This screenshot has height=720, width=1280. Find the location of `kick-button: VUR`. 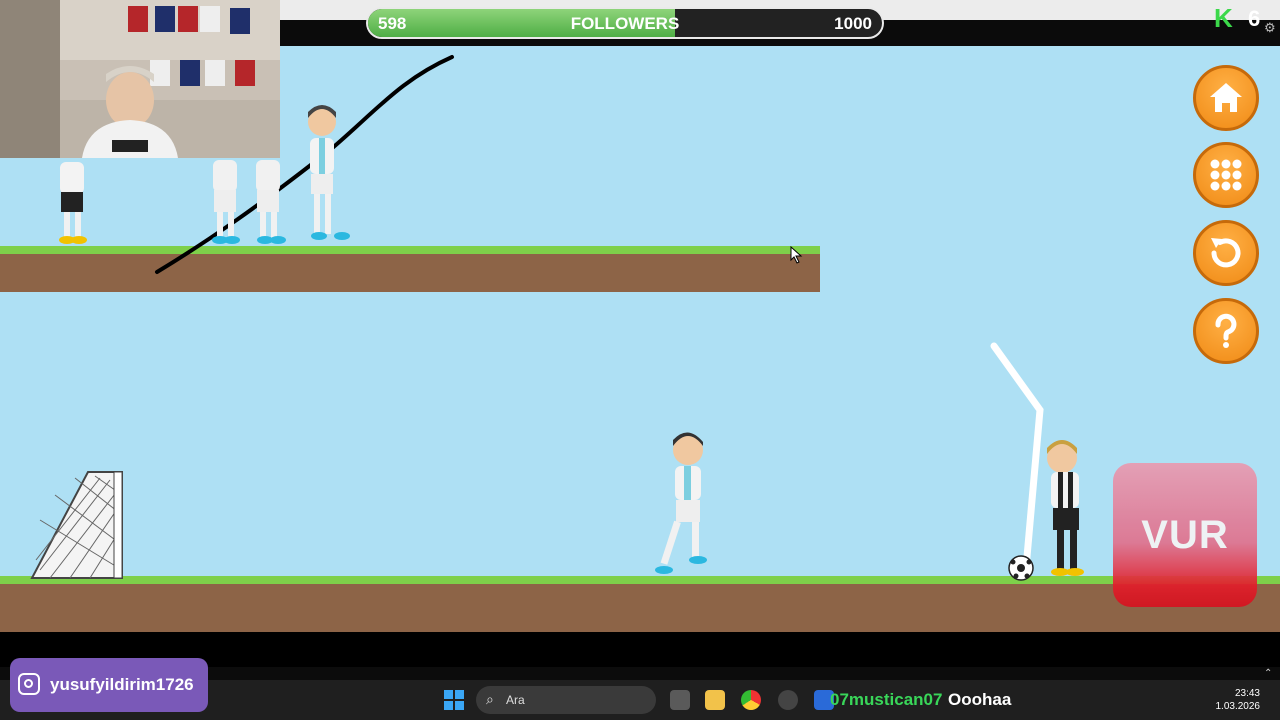

kick-button: VUR is located at coordinates (1185, 535).